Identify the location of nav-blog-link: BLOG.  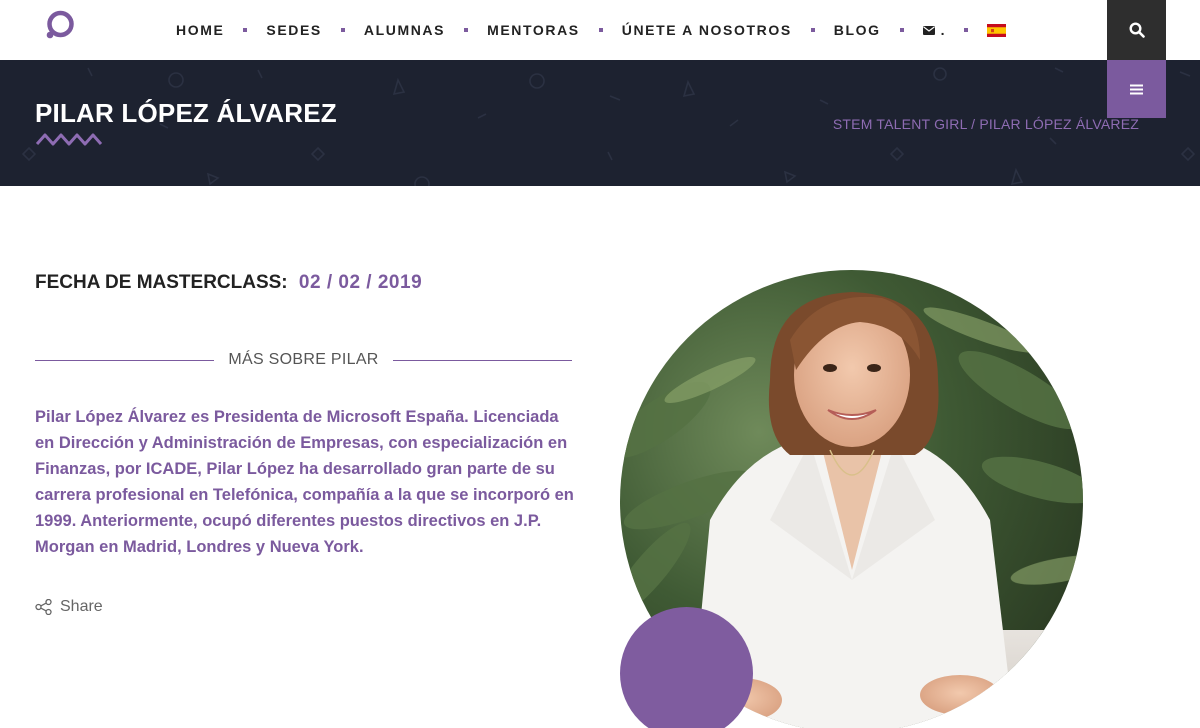
(857, 30).